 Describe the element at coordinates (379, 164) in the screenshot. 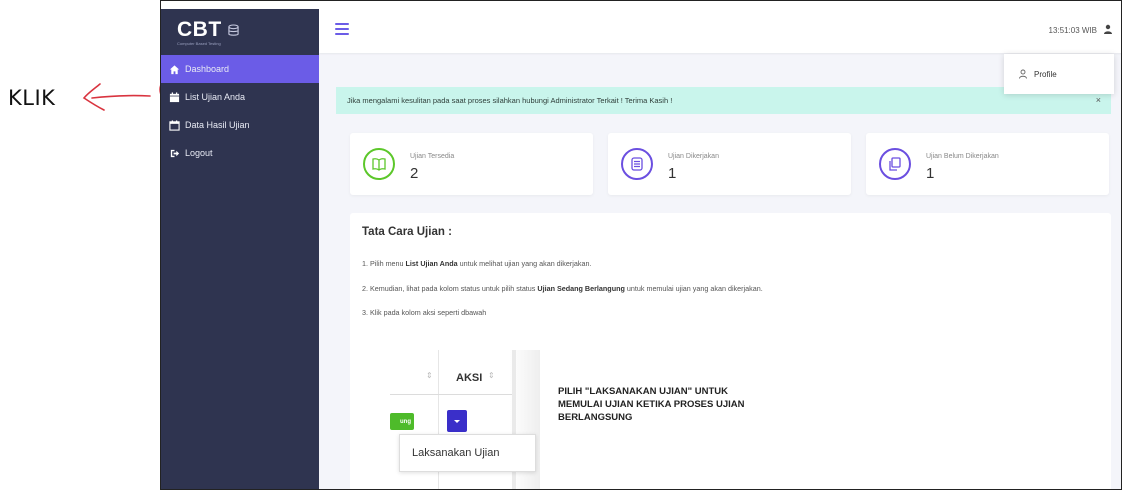

I see `book-icon` at that location.